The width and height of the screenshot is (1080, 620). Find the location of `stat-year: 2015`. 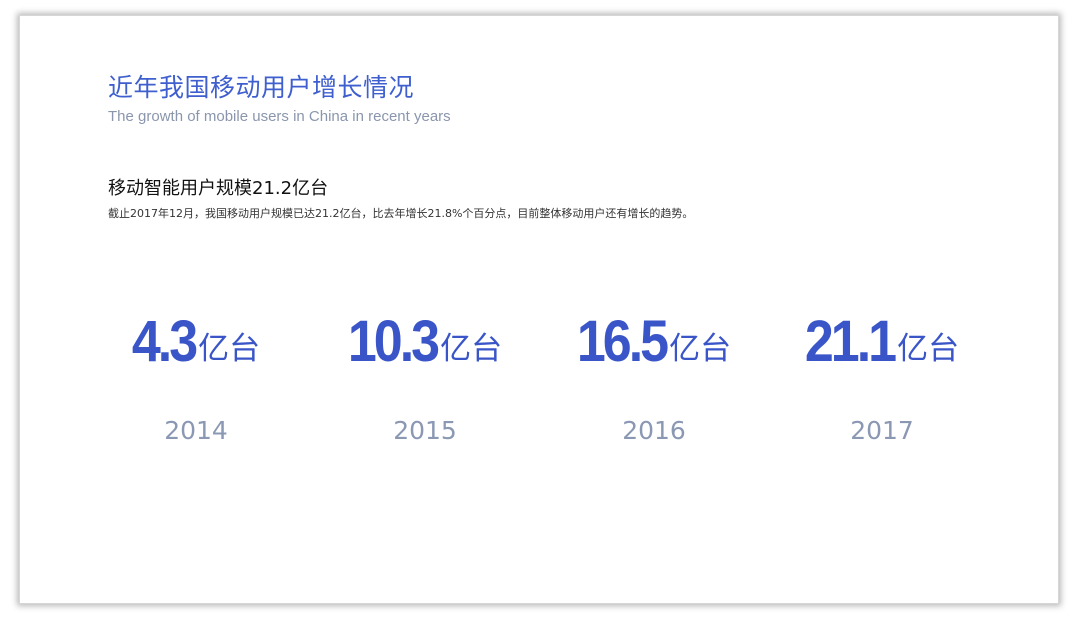

stat-year: 2015 is located at coordinates (425, 430).